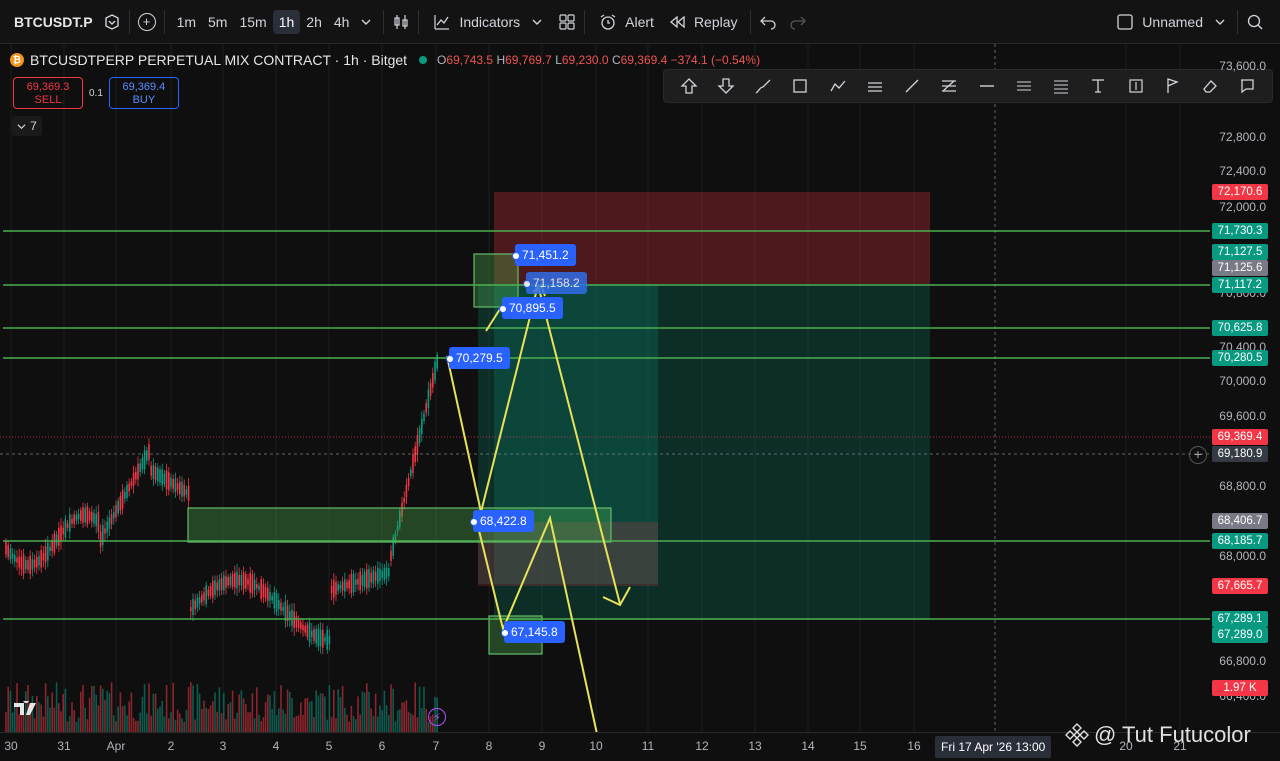 The image size is (1280, 761). What do you see at coordinates (342, 22) in the screenshot?
I see `interval-4h: 4h` at bounding box center [342, 22].